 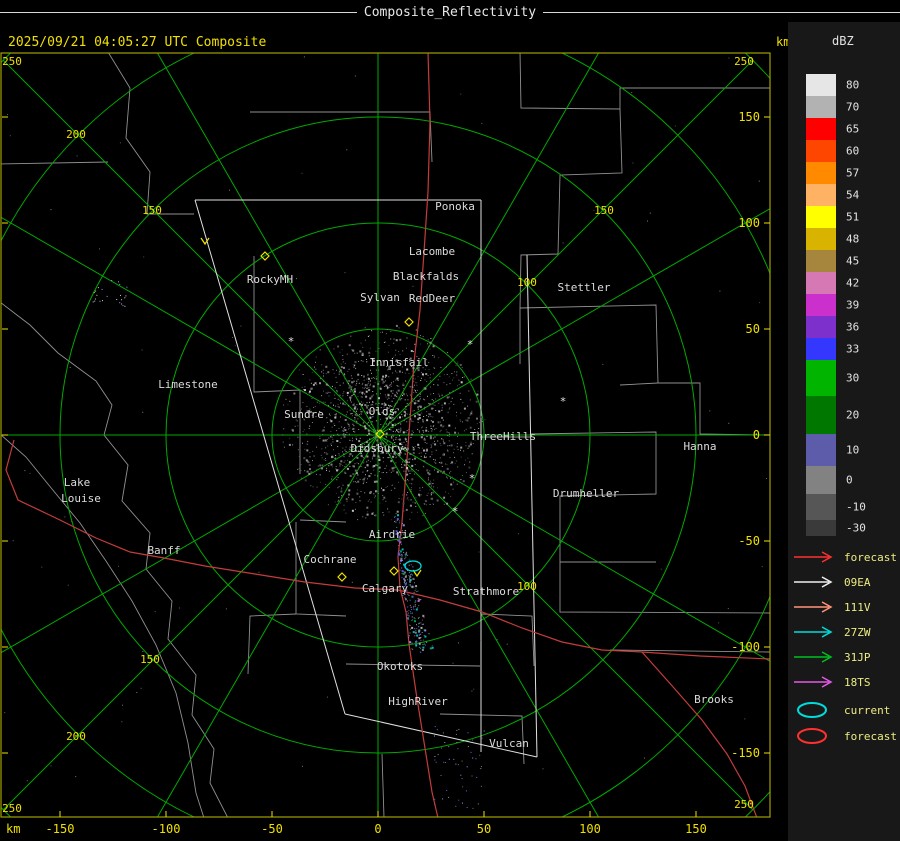 What do you see at coordinates (857, 657) in the screenshot?
I see `legend-track-label: 31JP` at bounding box center [857, 657].